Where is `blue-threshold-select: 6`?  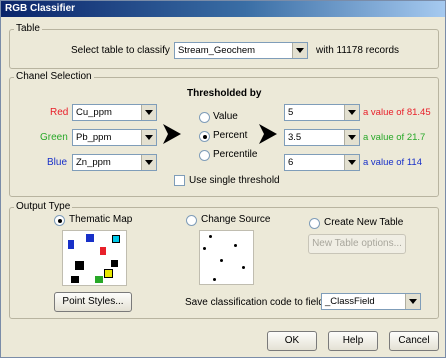
blue-threshold-select: 6 is located at coordinates (322, 162).